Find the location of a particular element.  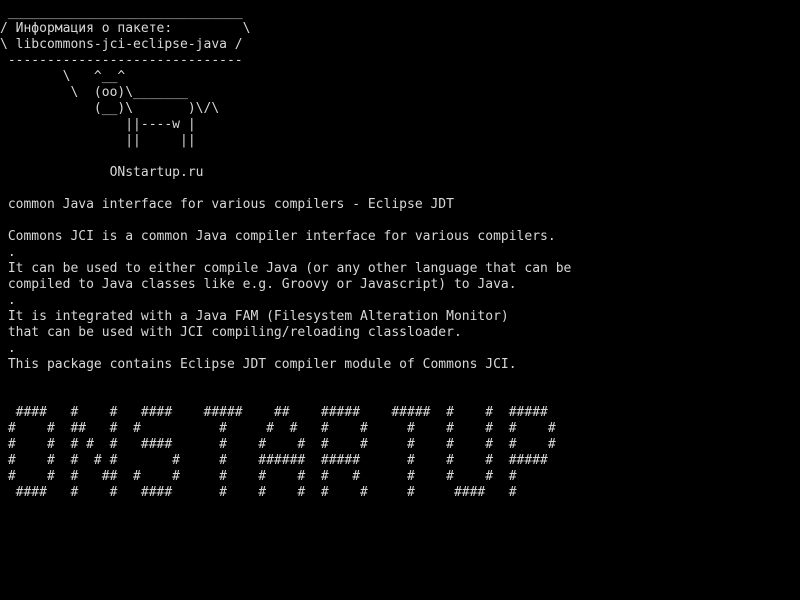

cowsay-cow-line-1: \ ^__^ is located at coordinates (63, 76).